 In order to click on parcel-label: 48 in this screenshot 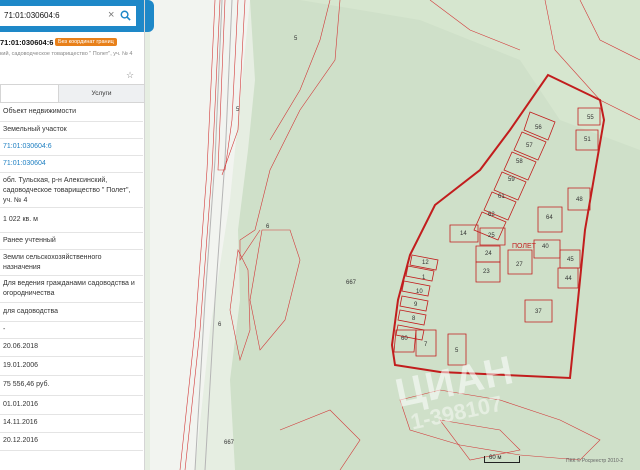, I will do `click(579, 200)`.